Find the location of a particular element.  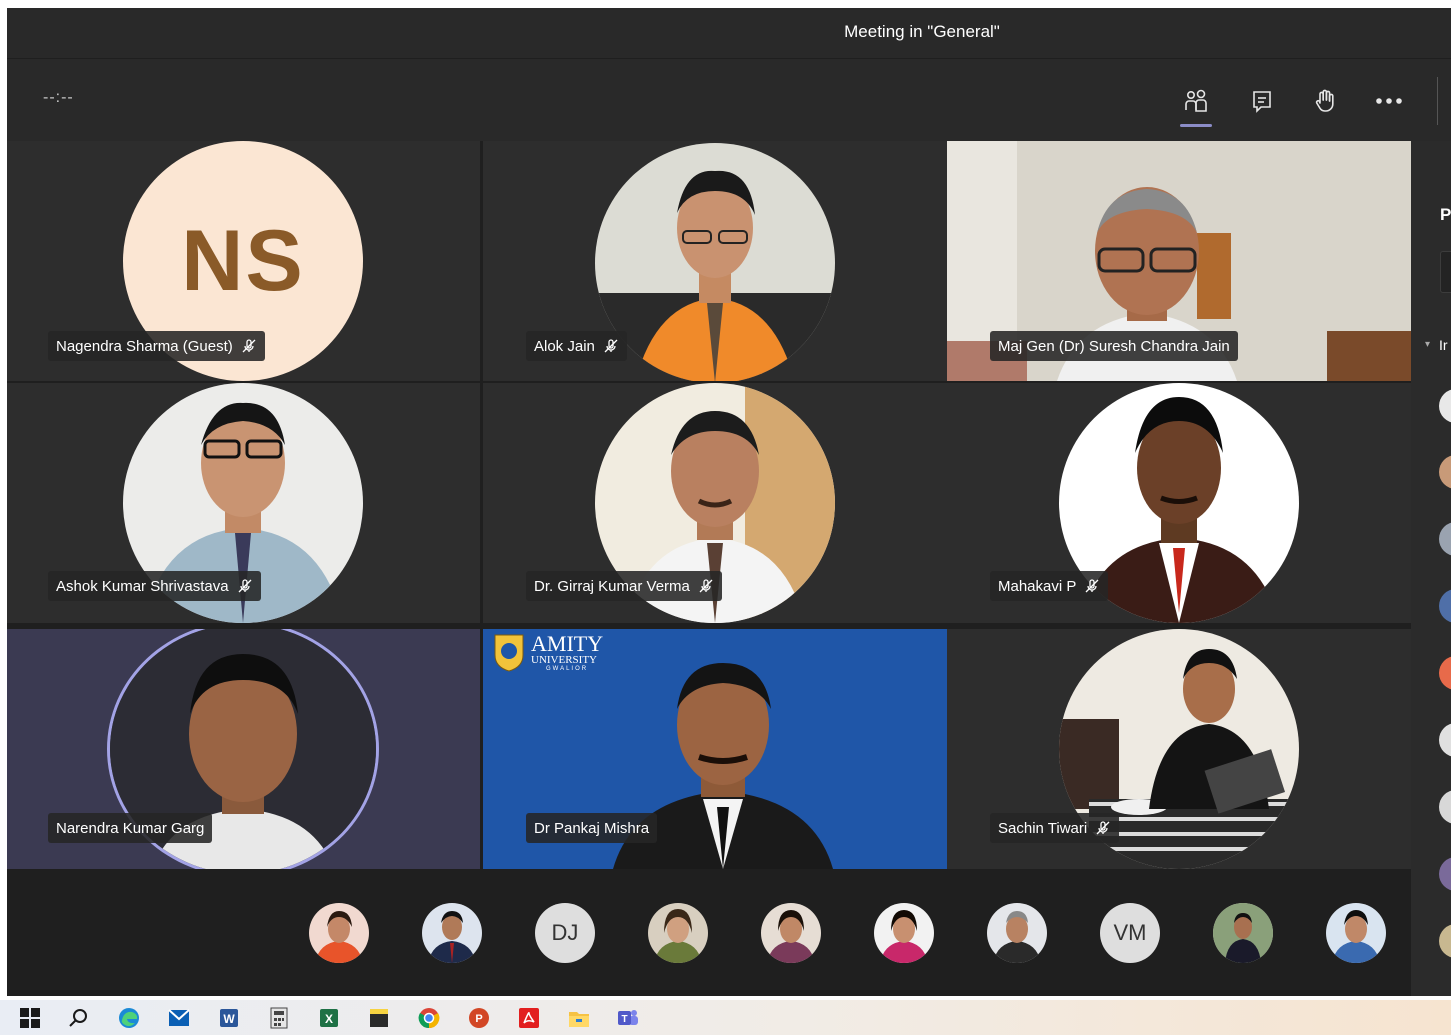

participant-nametag: Ashok Kumar Shrivastava is located at coordinates (154, 586).